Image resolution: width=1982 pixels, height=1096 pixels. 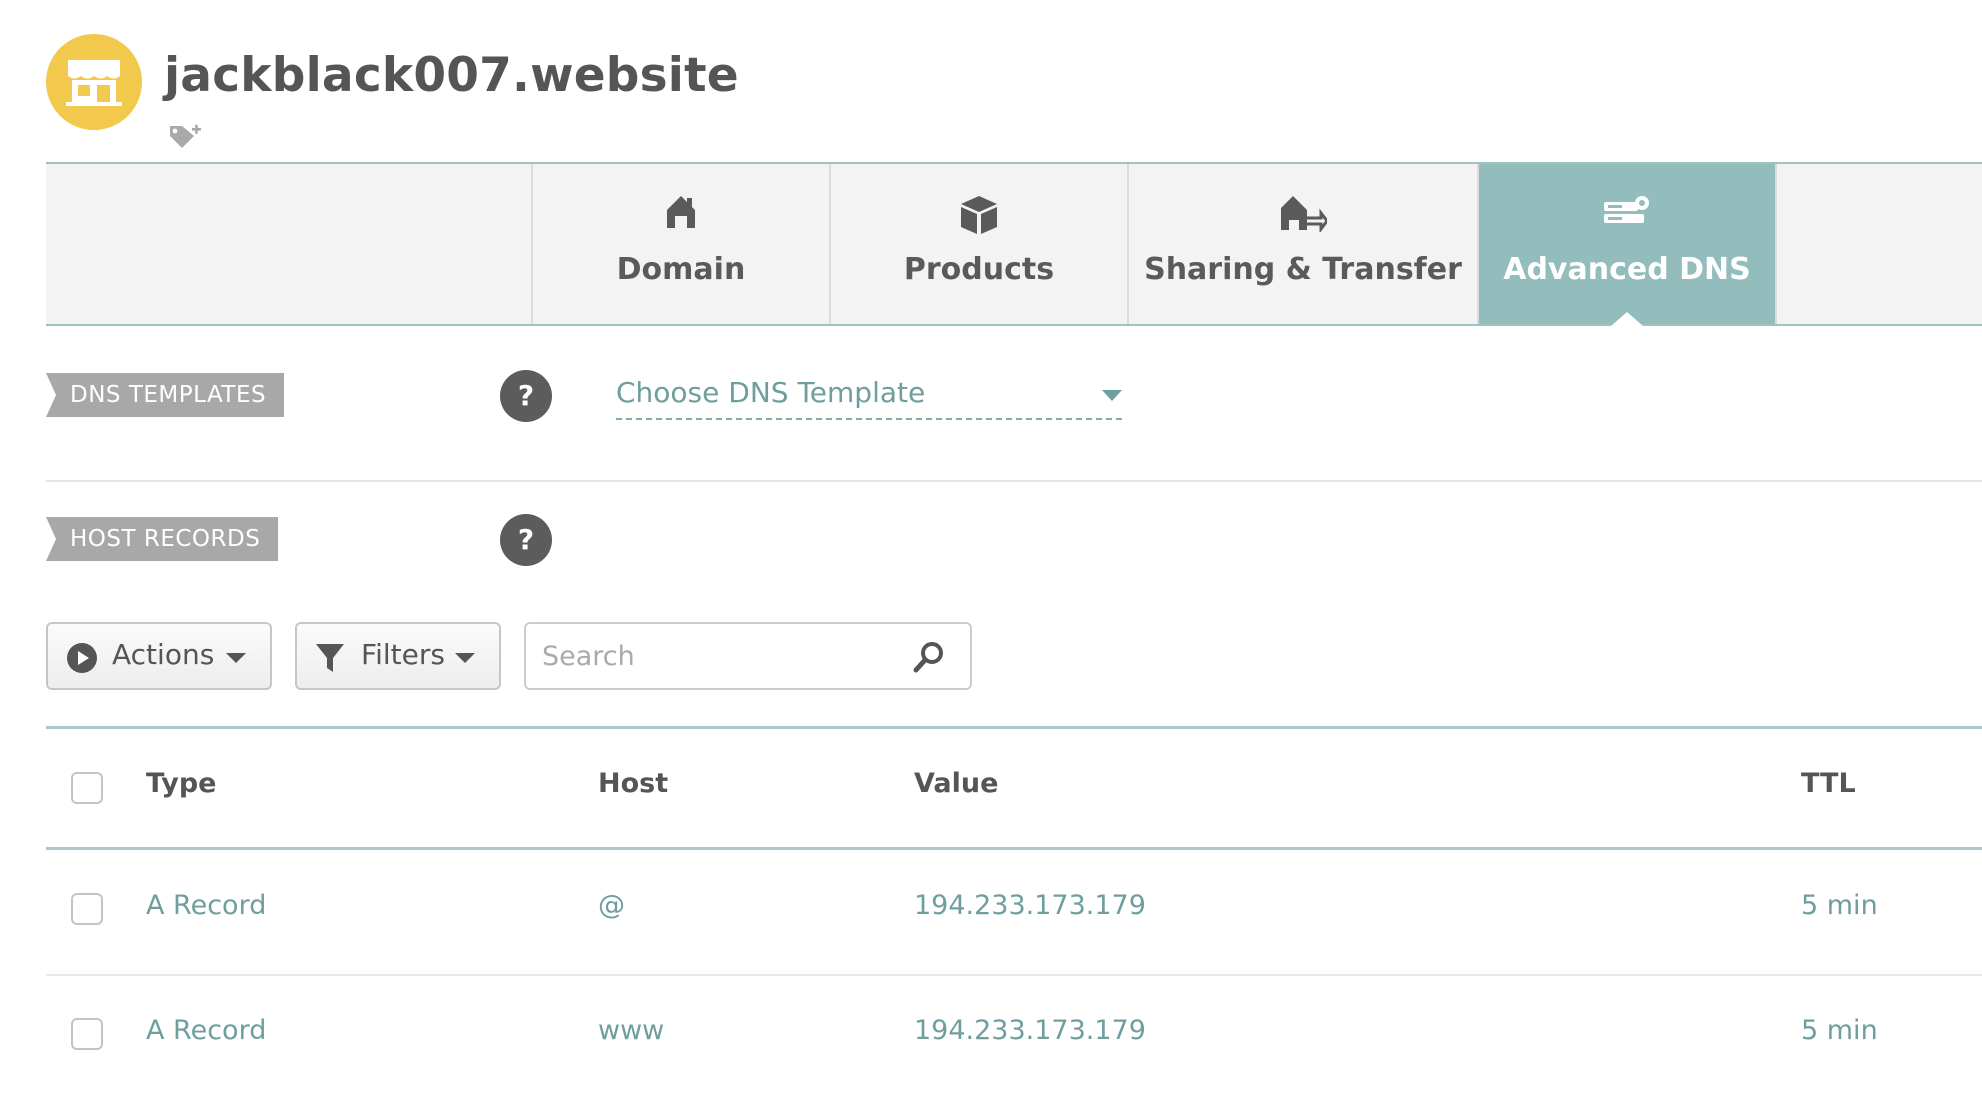 What do you see at coordinates (1304, 214) in the screenshot?
I see `house-transfer-icon` at bounding box center [1304, 214].